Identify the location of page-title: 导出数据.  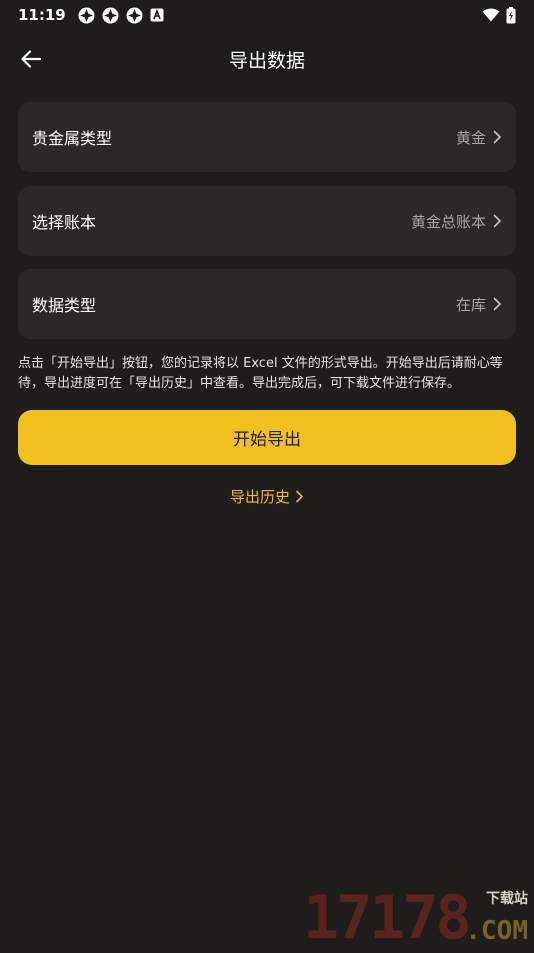
(266, 60).